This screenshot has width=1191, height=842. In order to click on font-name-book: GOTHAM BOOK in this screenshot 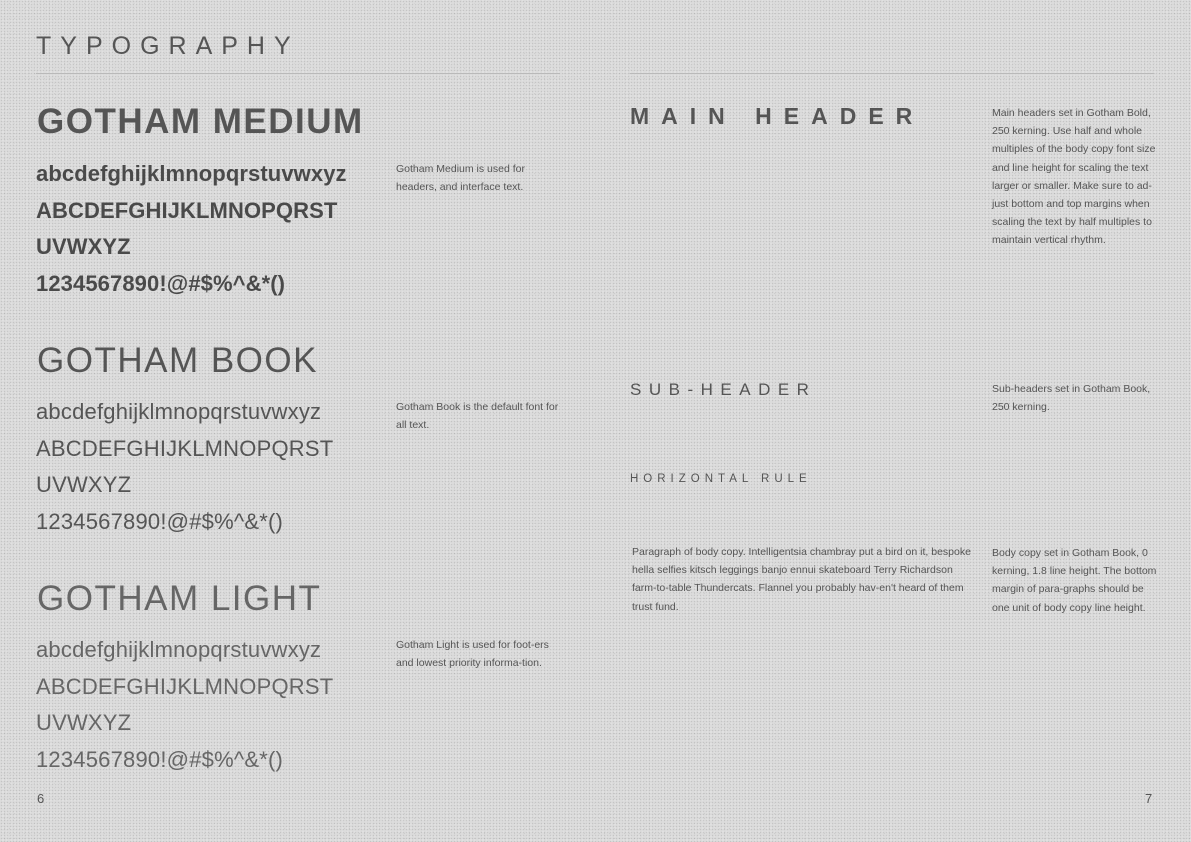, I will do `click(177, 360)`.